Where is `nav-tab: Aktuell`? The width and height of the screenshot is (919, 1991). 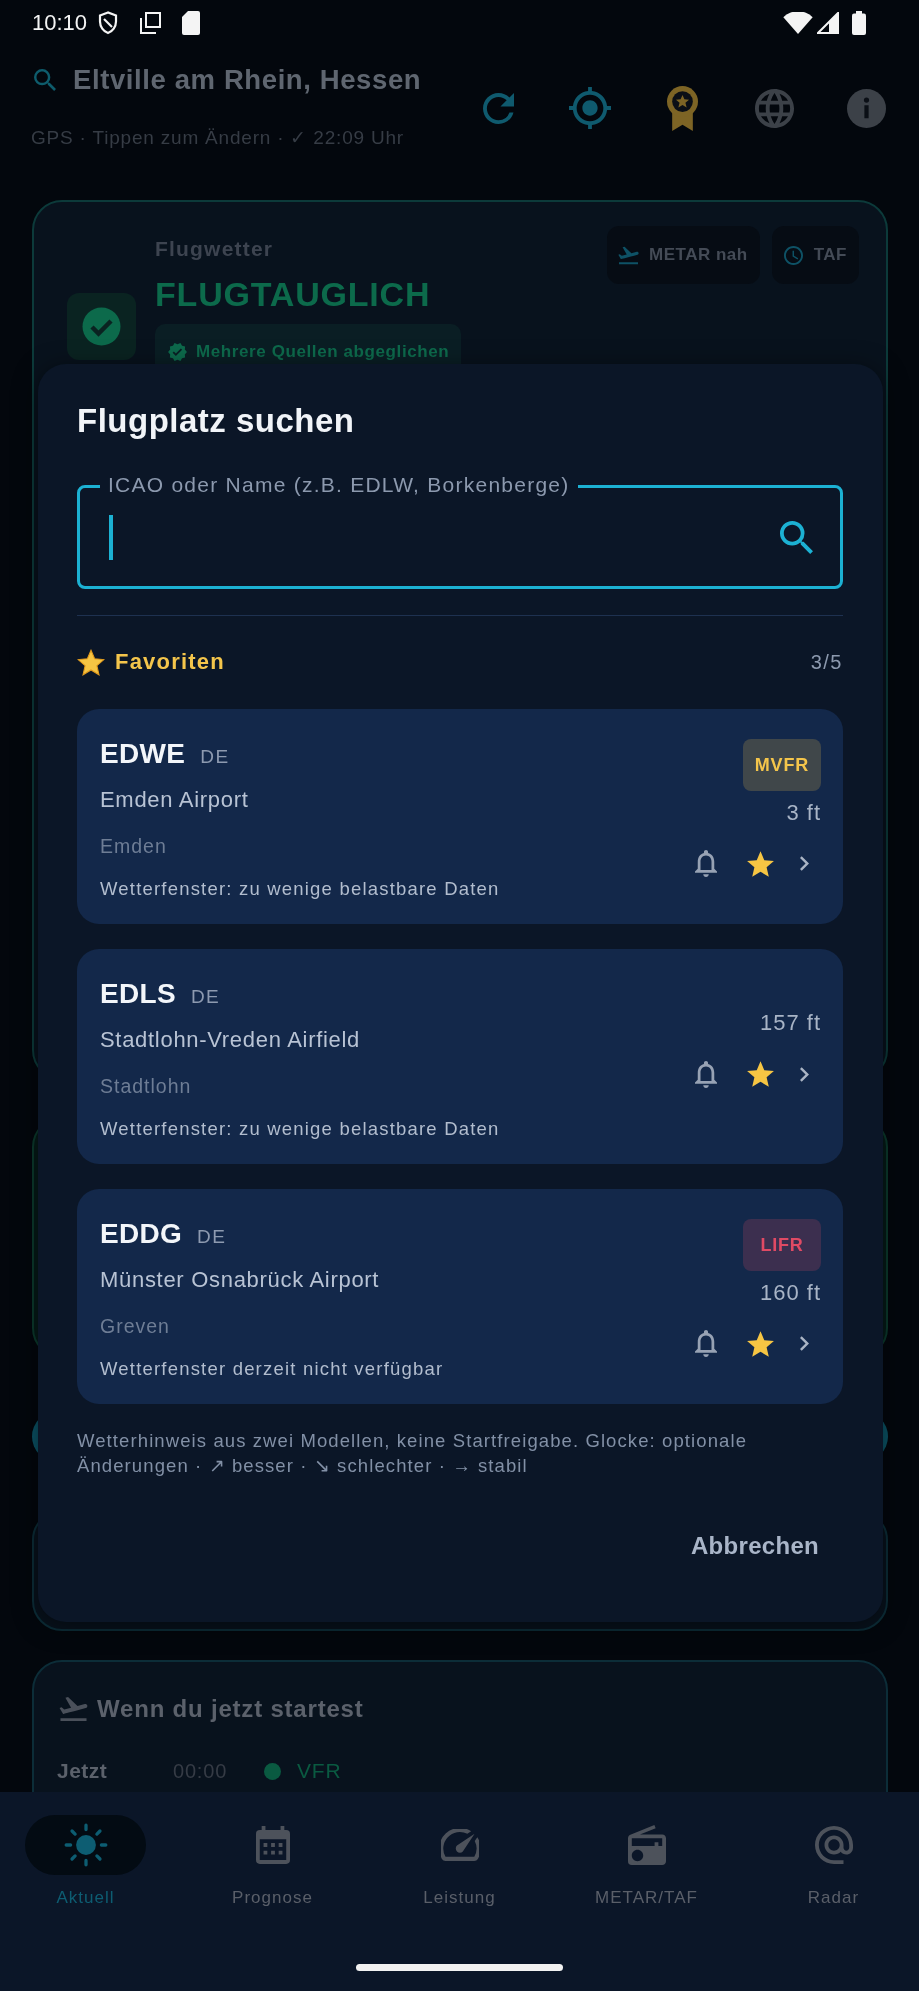
nav-tab: Aktuell is located at coordinates (85, 1862).